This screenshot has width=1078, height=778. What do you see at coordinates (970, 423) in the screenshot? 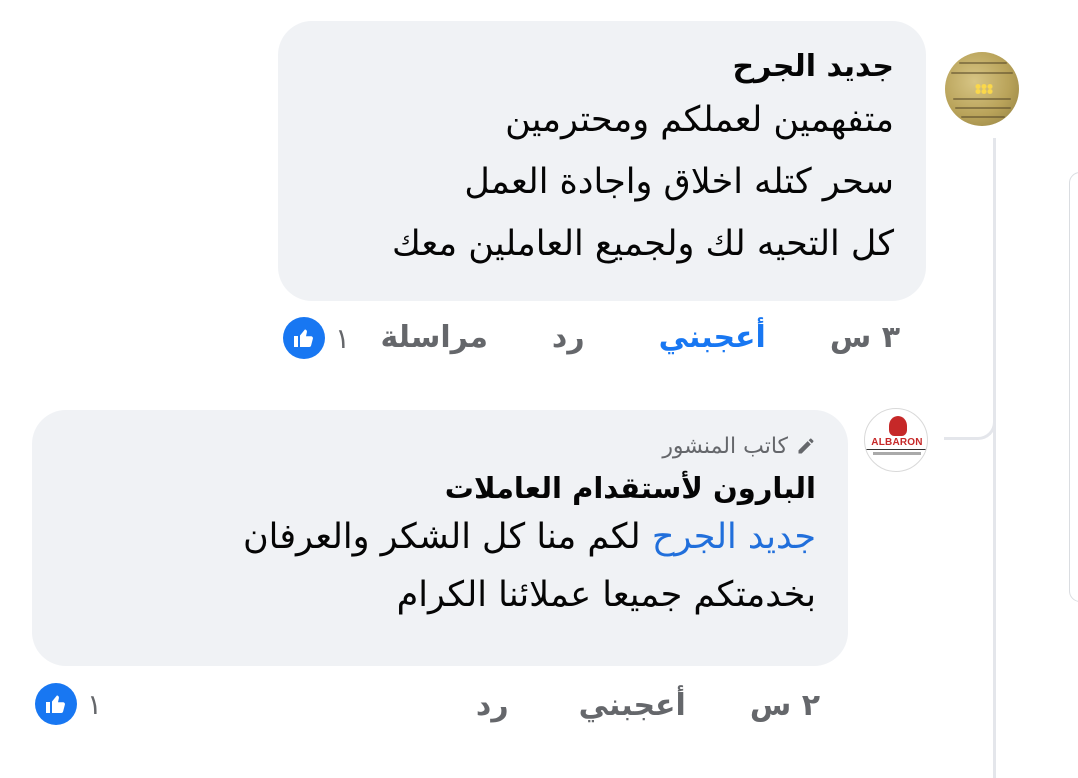
I see `thread-reply-branch` at bounding box center [970, 423].